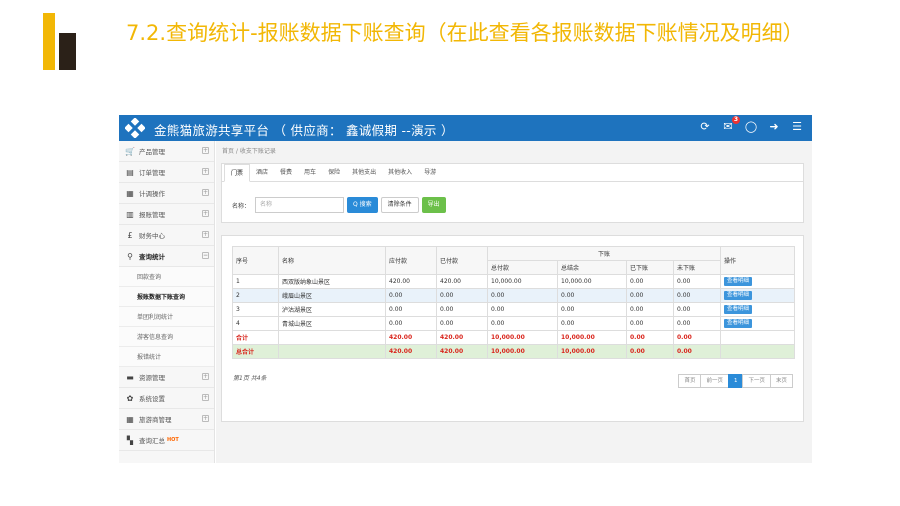 The image size is (900, 506). Describe the element at coordinates (690, 381) in the screenshot. I see `first-page-button: 首页` at that location.